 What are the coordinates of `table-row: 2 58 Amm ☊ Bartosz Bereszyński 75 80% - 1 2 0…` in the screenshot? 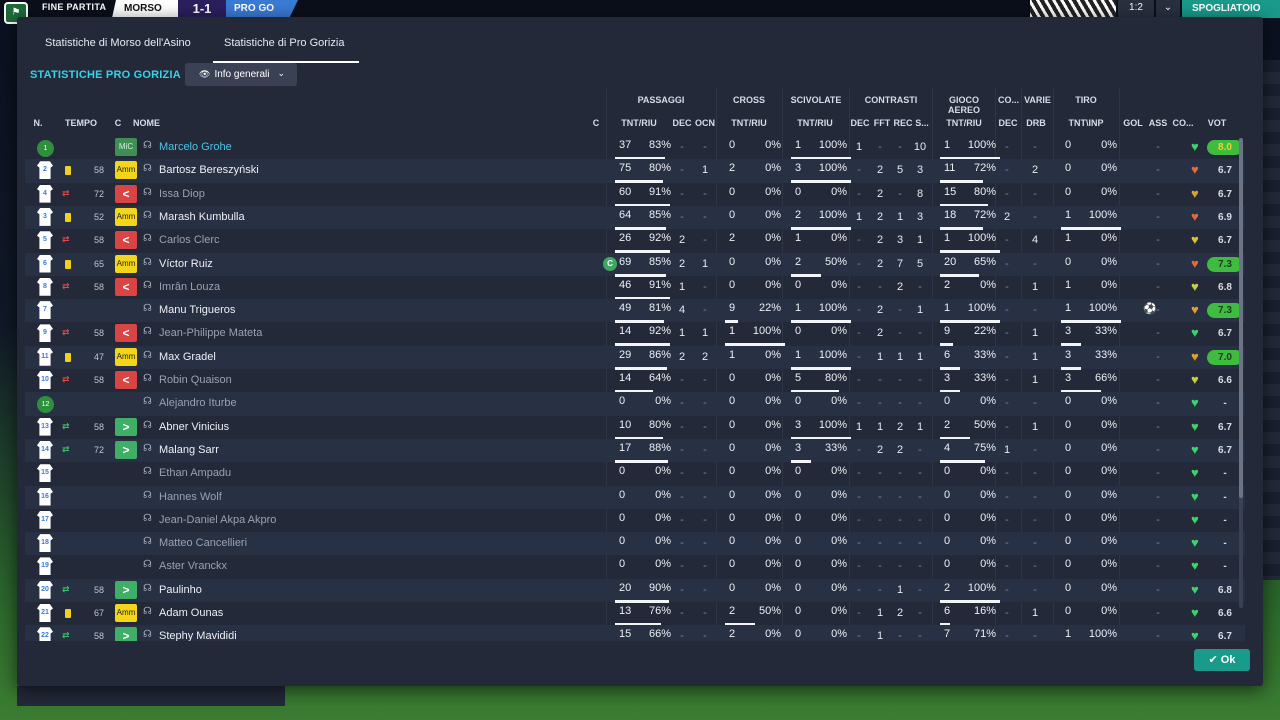 It's located at (635, 171).